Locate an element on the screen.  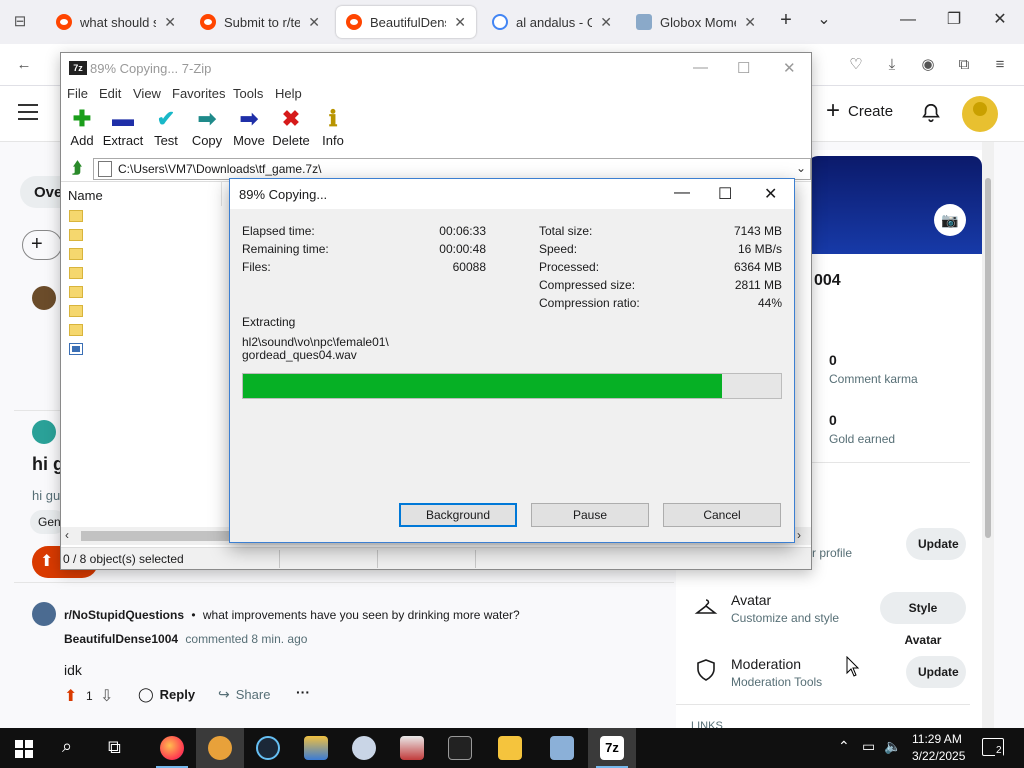
browser-tab: Globox Moment ✕ is located at coordinates (696, 22).